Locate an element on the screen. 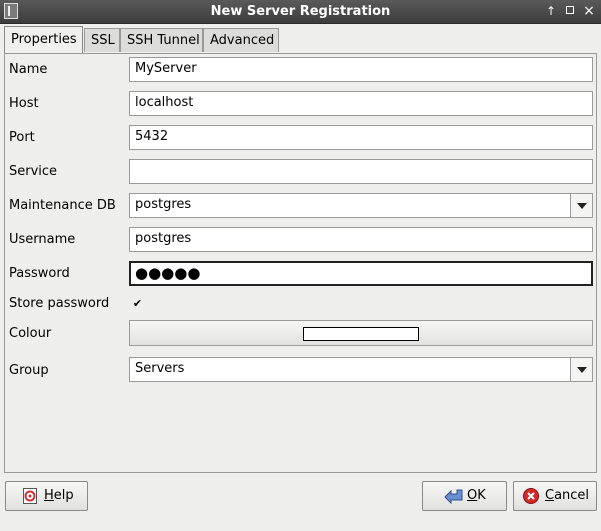 This screenshot has width=601, height=531. port-field: 5432 is located at coordinates (361, 137).